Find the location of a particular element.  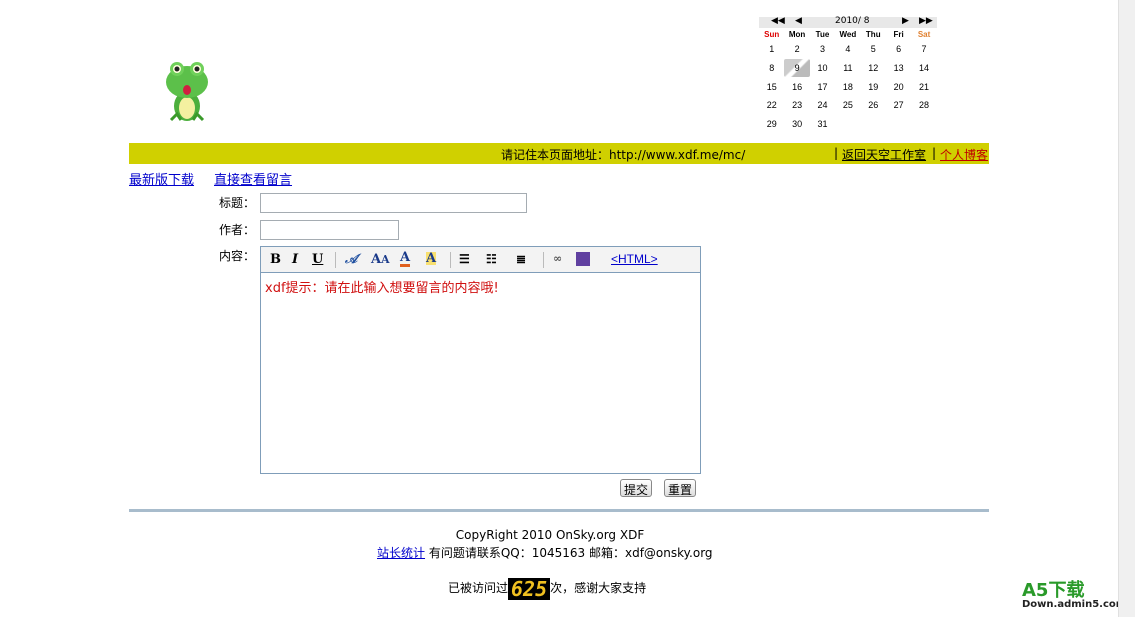

calendar-day: 4 is located at coordinates (847, 49).